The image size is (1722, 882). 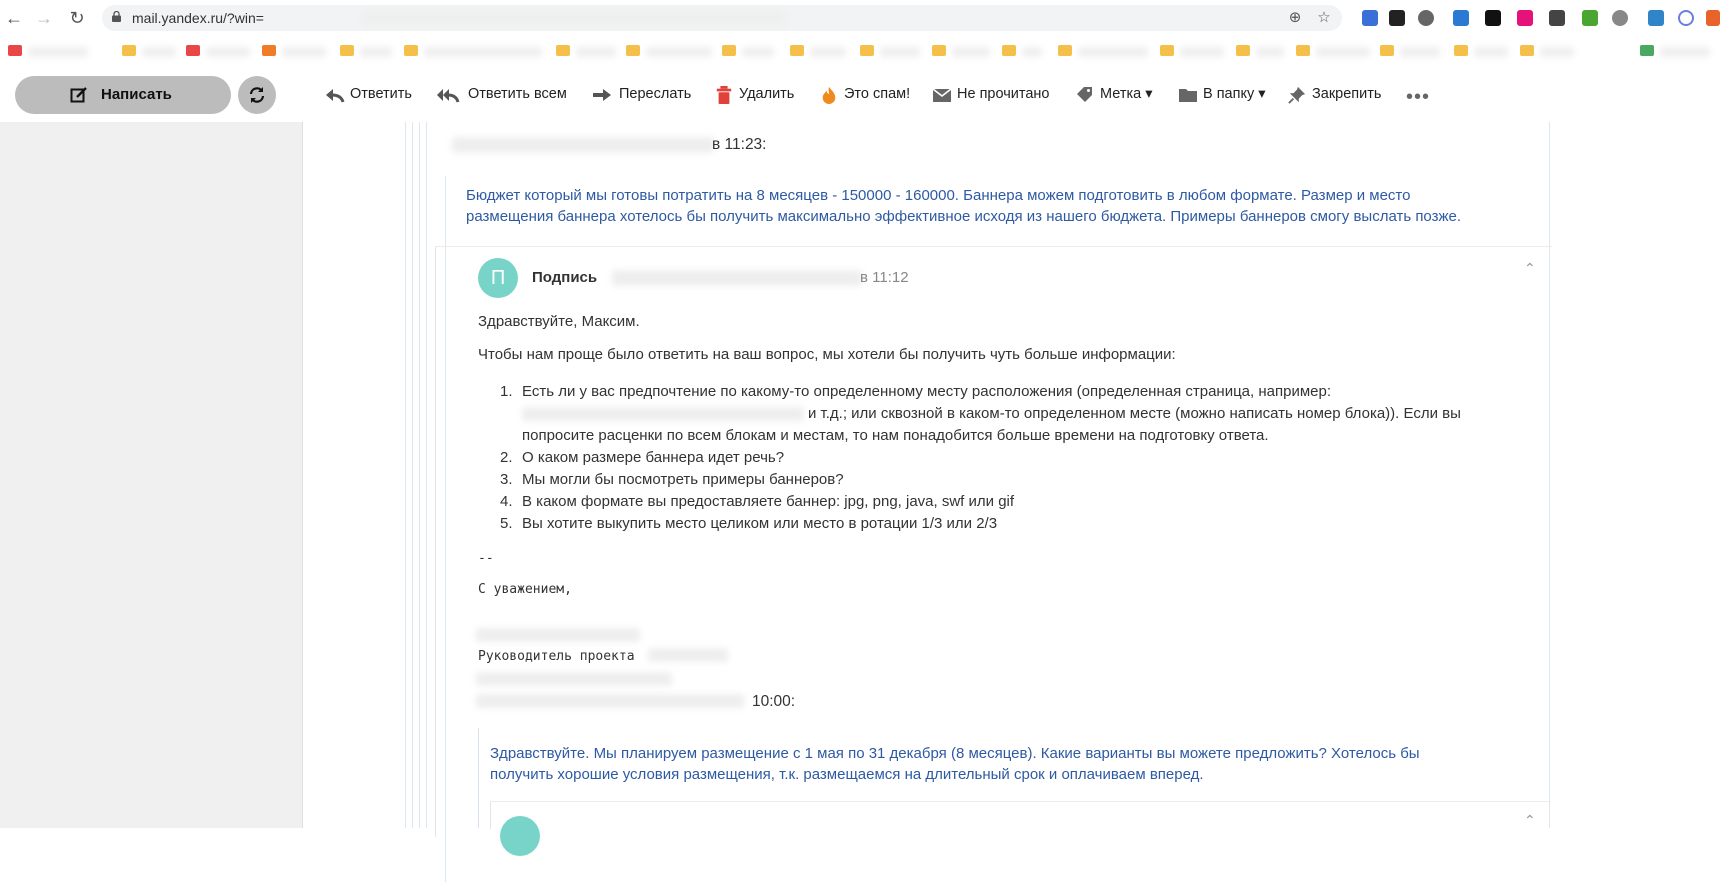 What do you see at coordinates (1347, 94) in the screenshot?
I see `pin-label: Закрепить` at bounding box center [1347, 94].